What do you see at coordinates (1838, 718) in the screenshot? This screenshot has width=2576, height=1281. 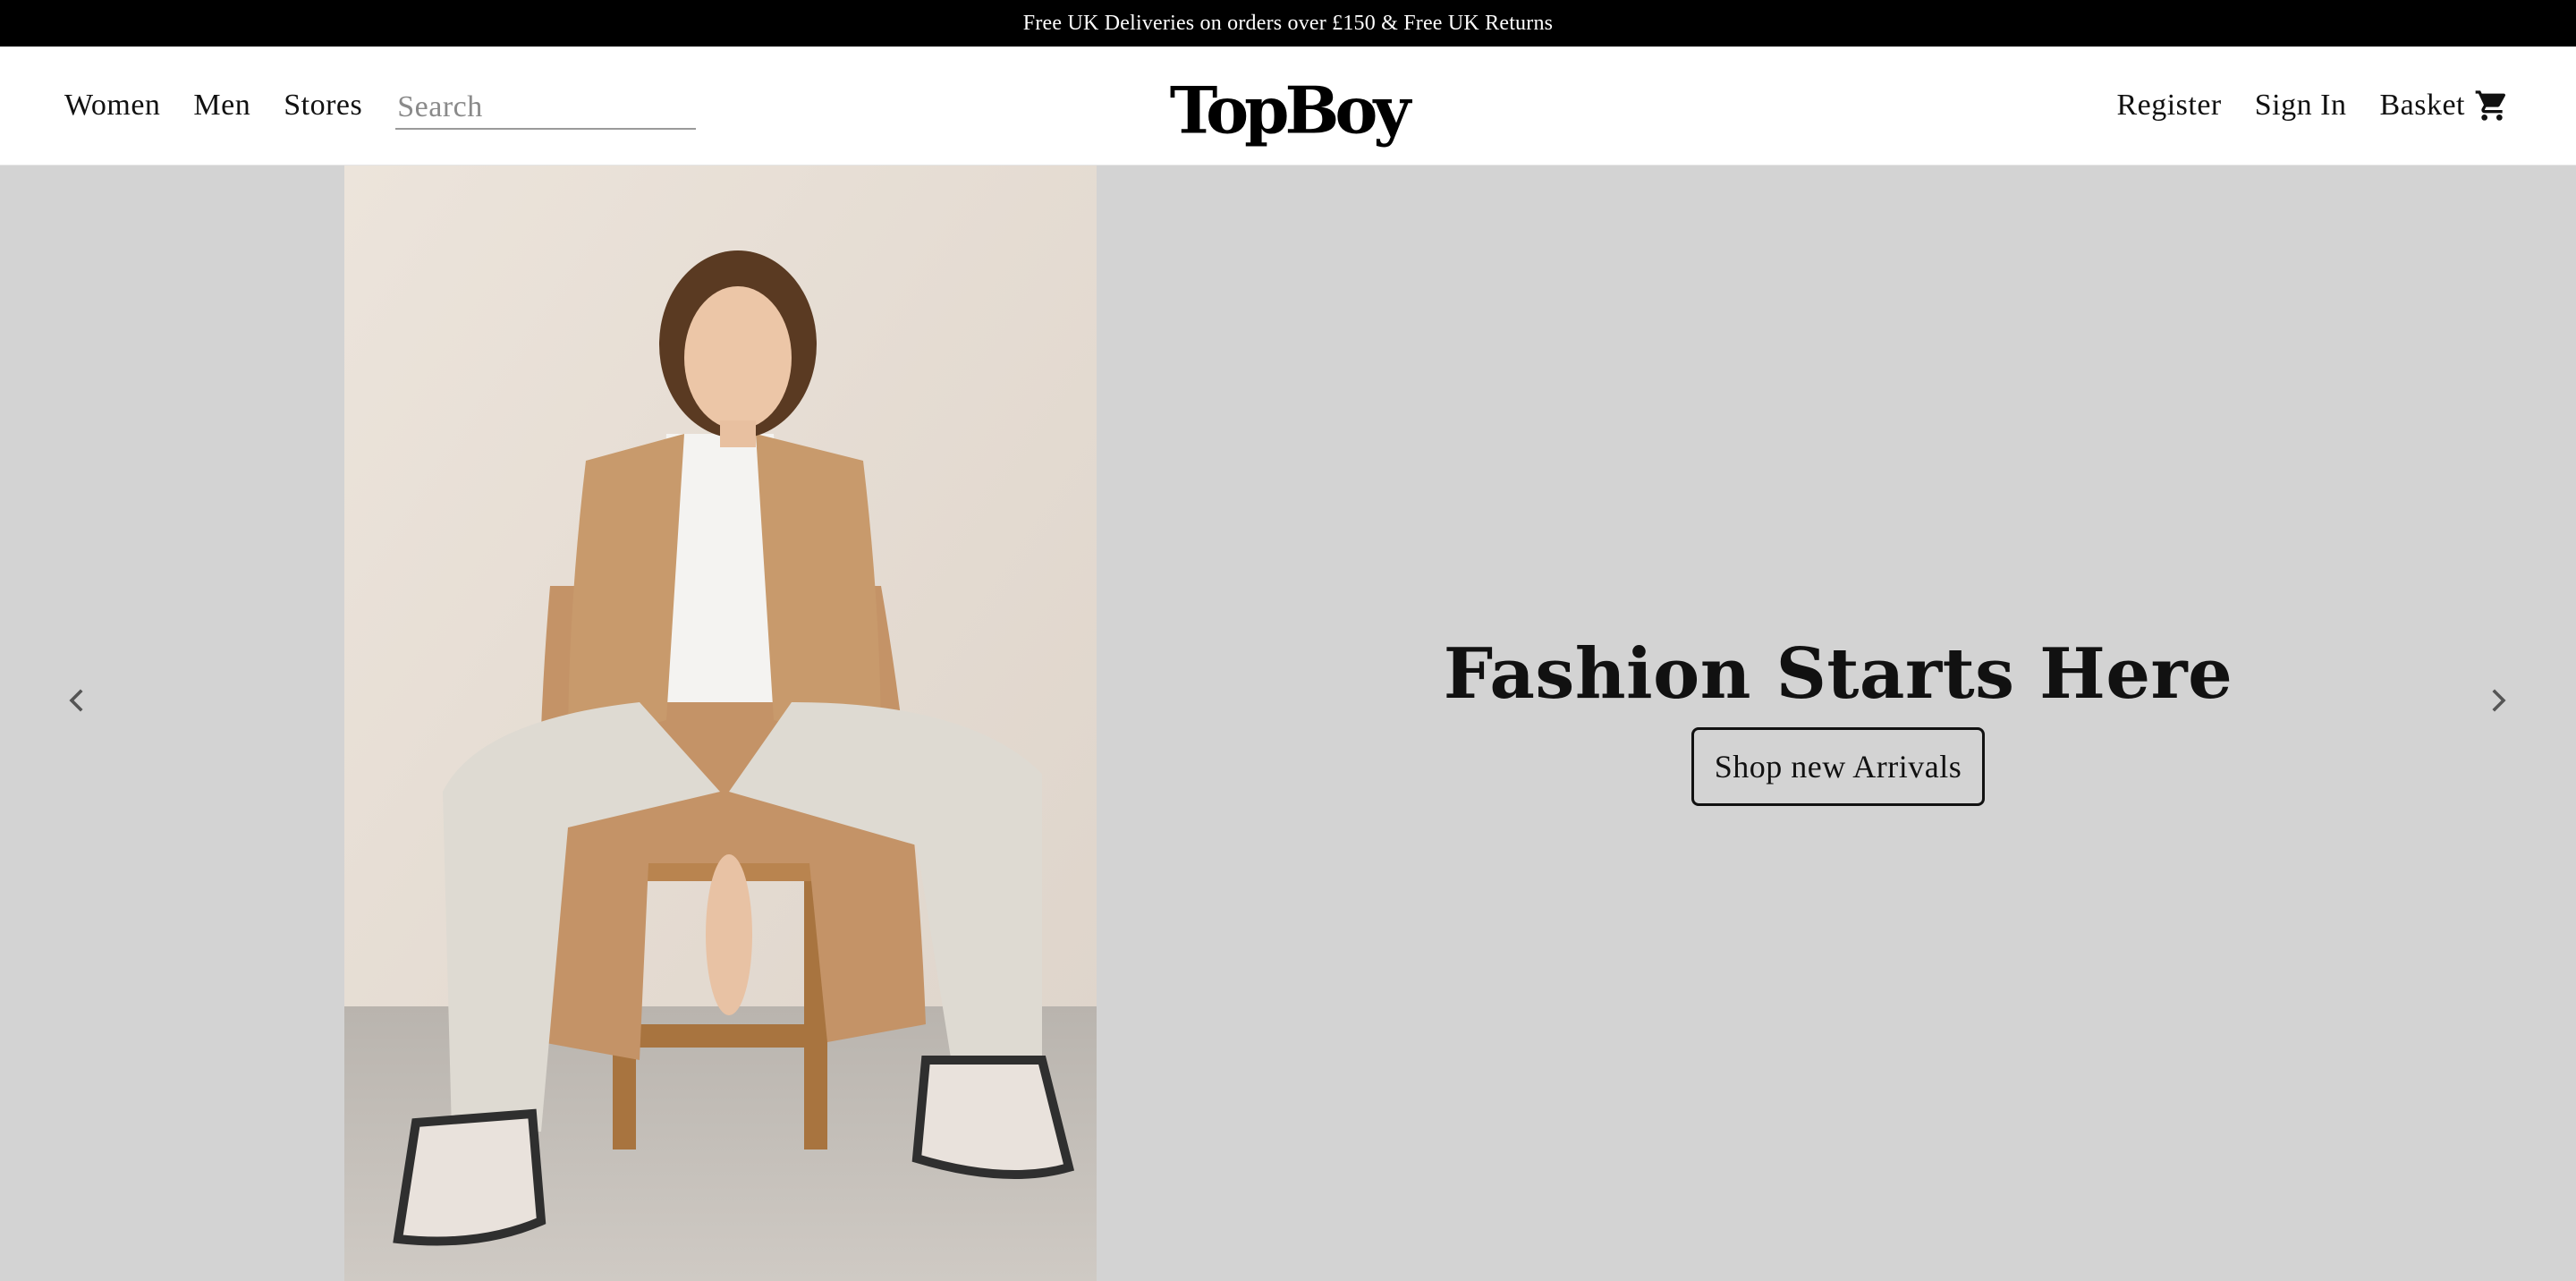 I see `hero-copy: Fashion Starts Here Shop new Arrivals` at bounding box center [1838, 718].